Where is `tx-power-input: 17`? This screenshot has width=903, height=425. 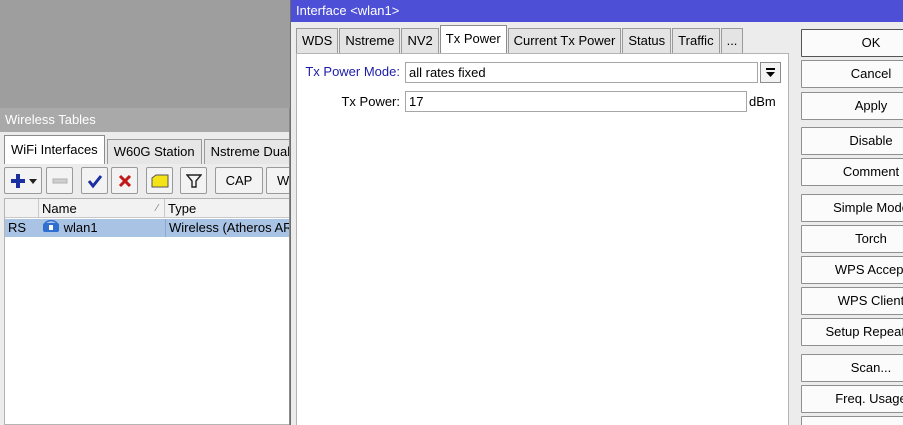 tx-power-input: 17 is located at coordinates (576, 101).